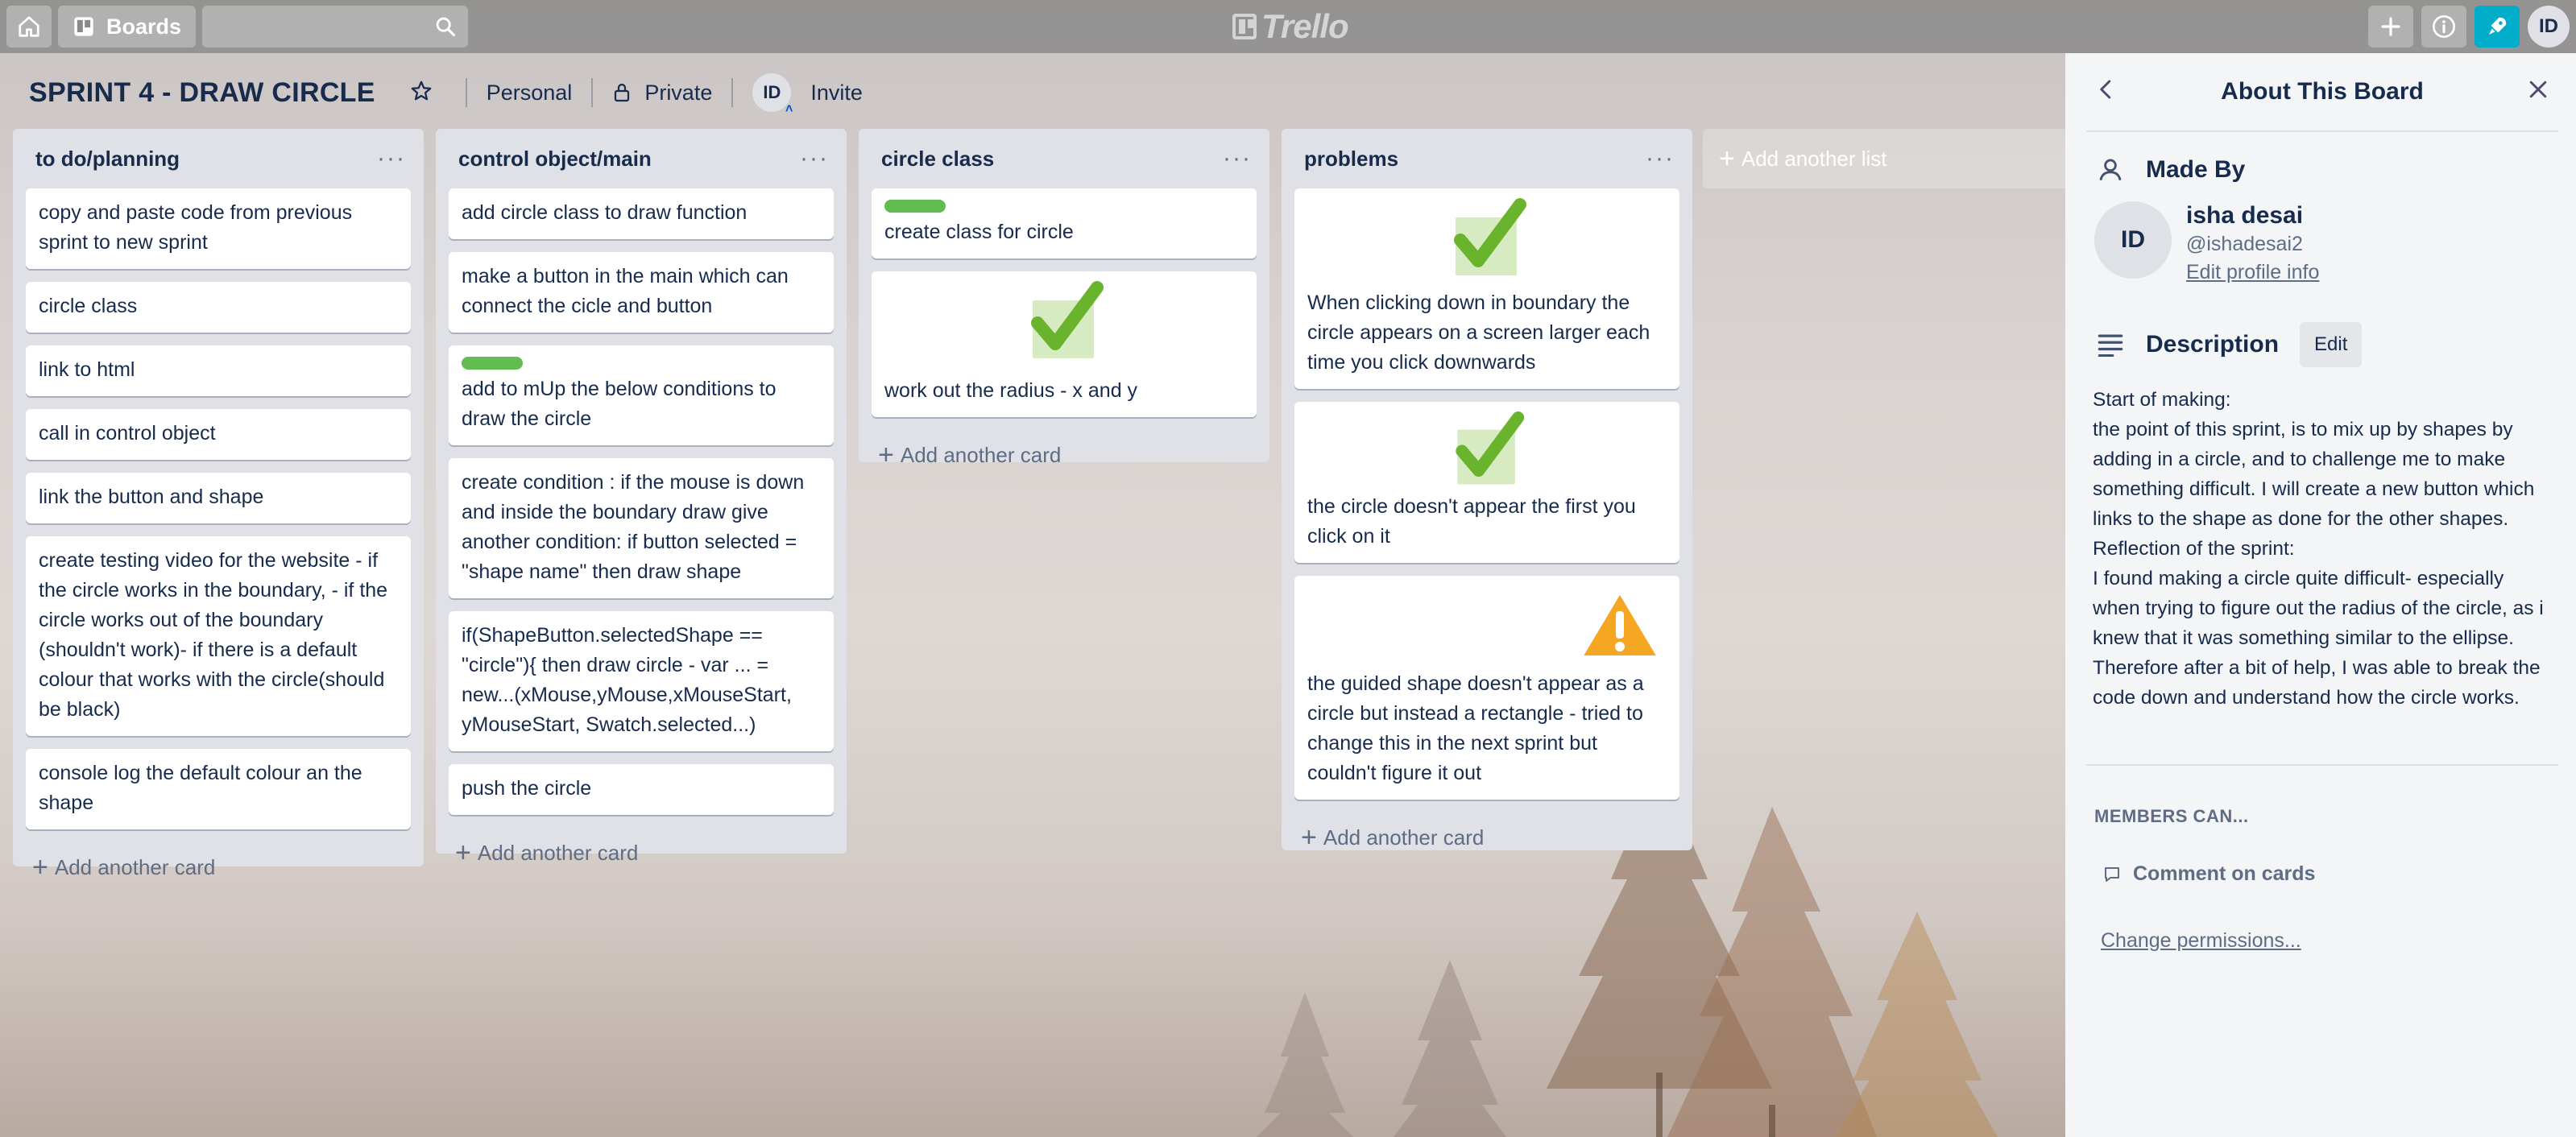  Describe the element at coordinates (2196, 169) in the screenshot. I see `made-by-heading: Made By` at that location.